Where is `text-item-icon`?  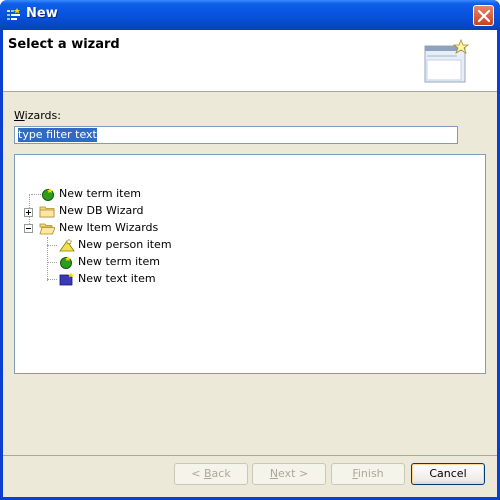
text-item-icon is located at coordinates (66, 279).